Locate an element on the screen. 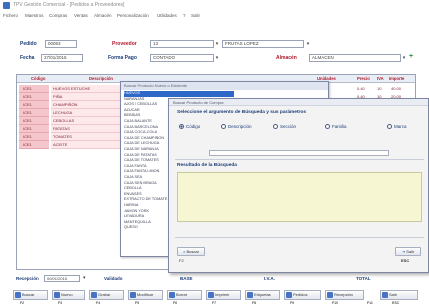 This screenshot has height=304, width=429. col-header-precio: Precio is located at coordinates (363, 78).